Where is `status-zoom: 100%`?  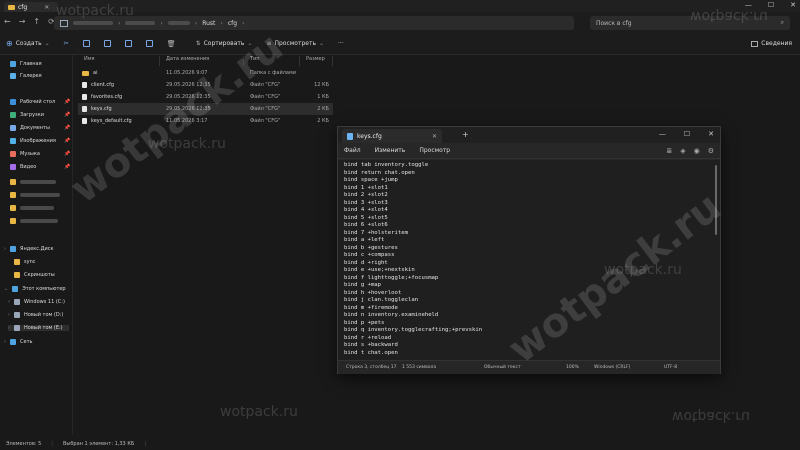 status-zoom: 100% is located at coordinates (572, 367).